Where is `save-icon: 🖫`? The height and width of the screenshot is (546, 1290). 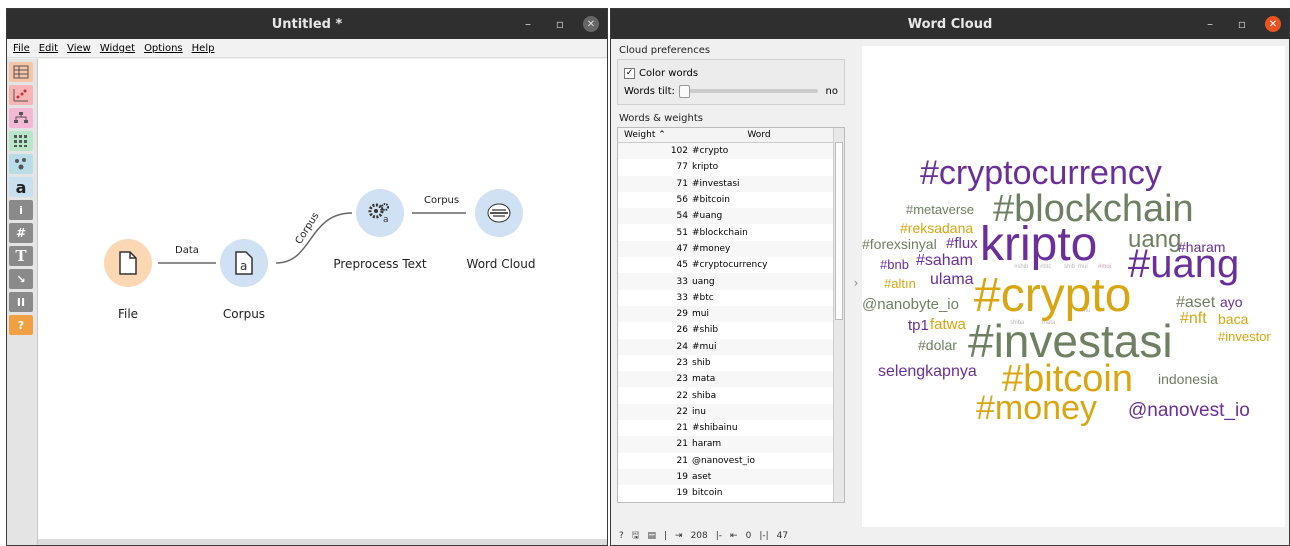
save-icon: 🖫 is located at coordinates (636, 536).